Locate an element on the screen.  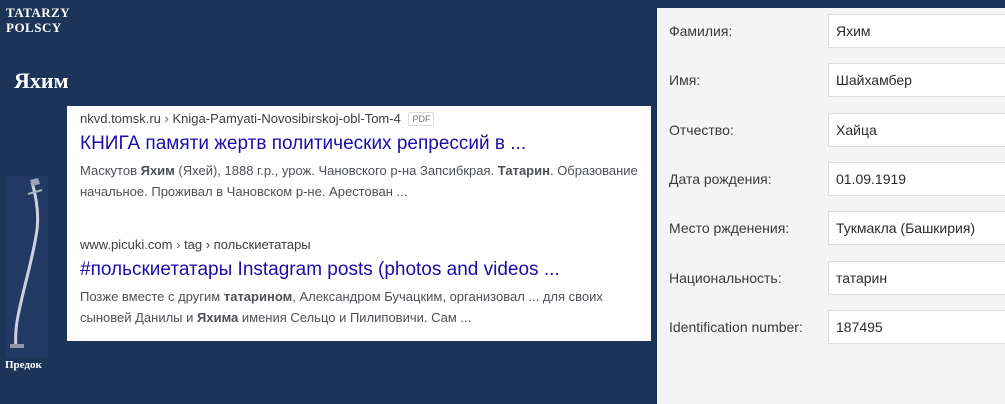
snippet-text: Позже вместе с другим is located at coordinates (152, 296).